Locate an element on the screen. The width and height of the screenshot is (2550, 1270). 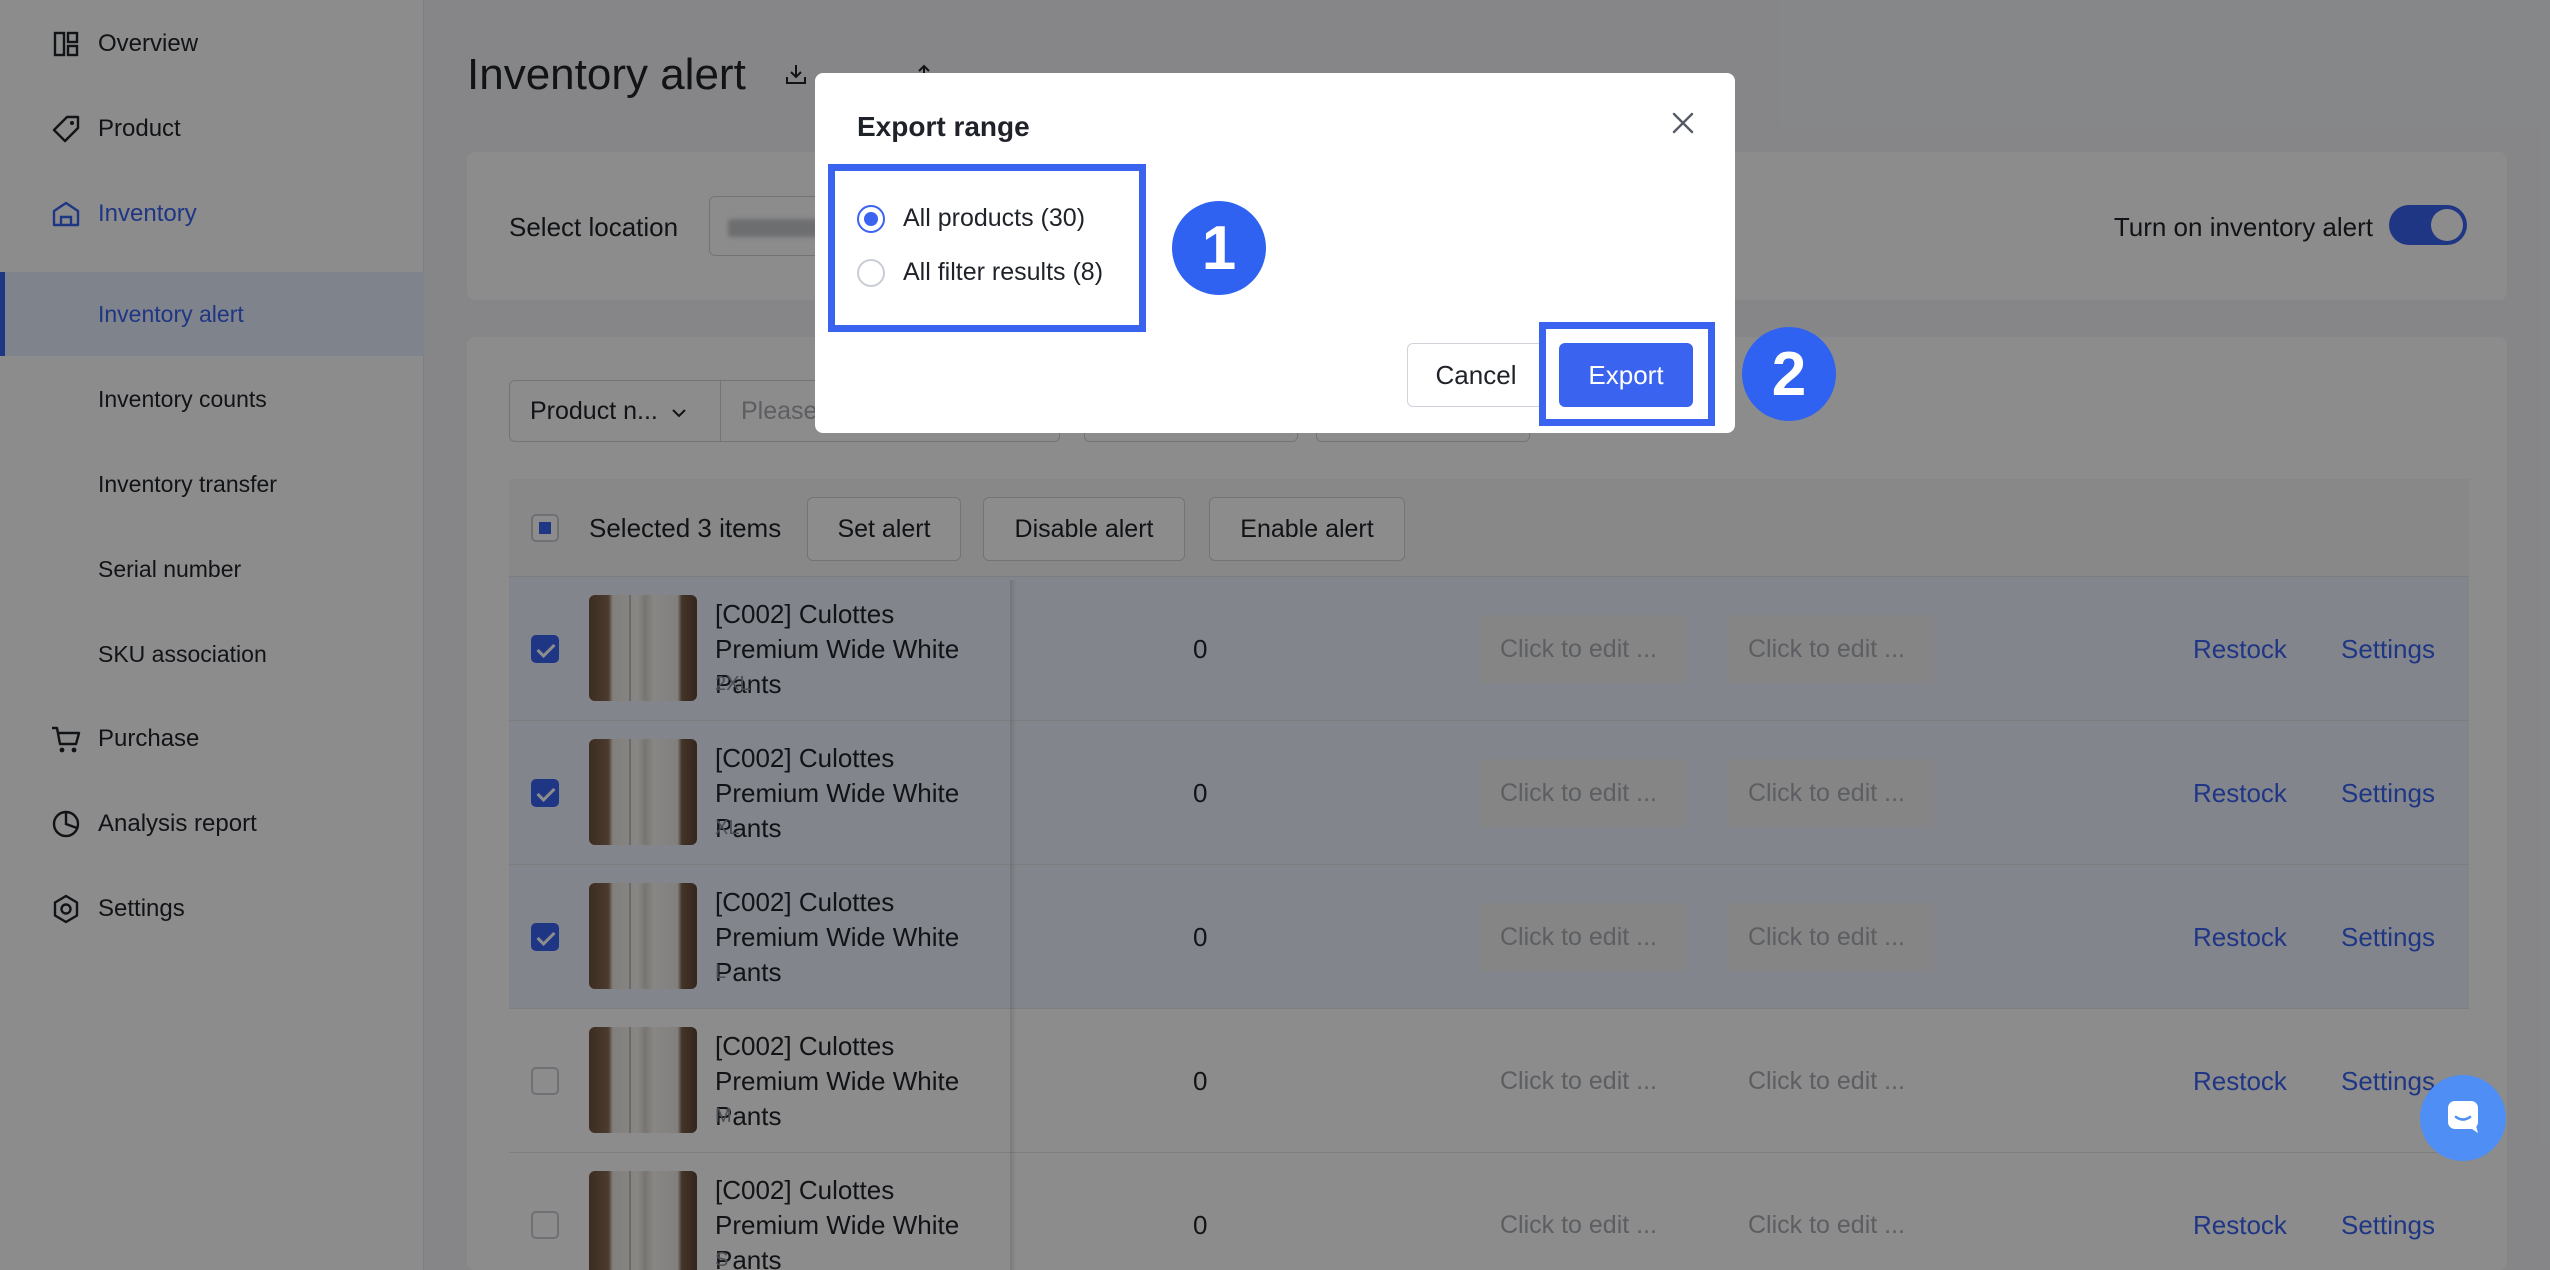
chat-support-button is located at coordinates (2463, 1118).